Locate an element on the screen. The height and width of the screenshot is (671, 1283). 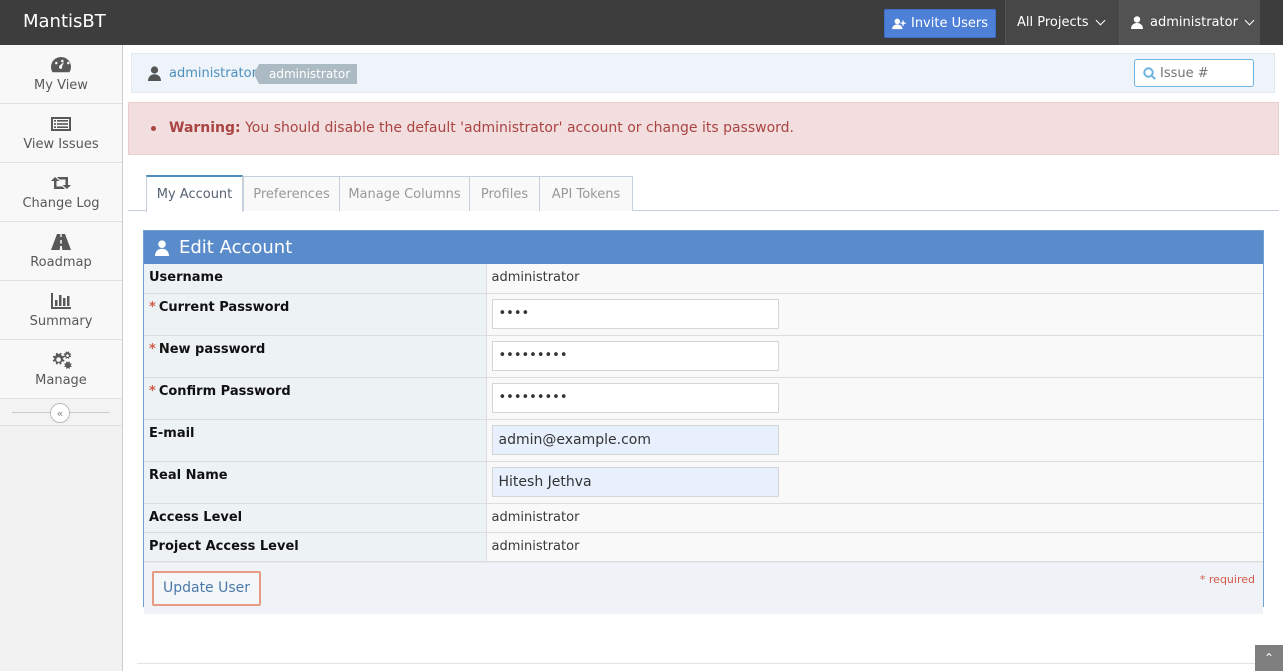
table-row: Username administrator is located at coordinates (703, 279).